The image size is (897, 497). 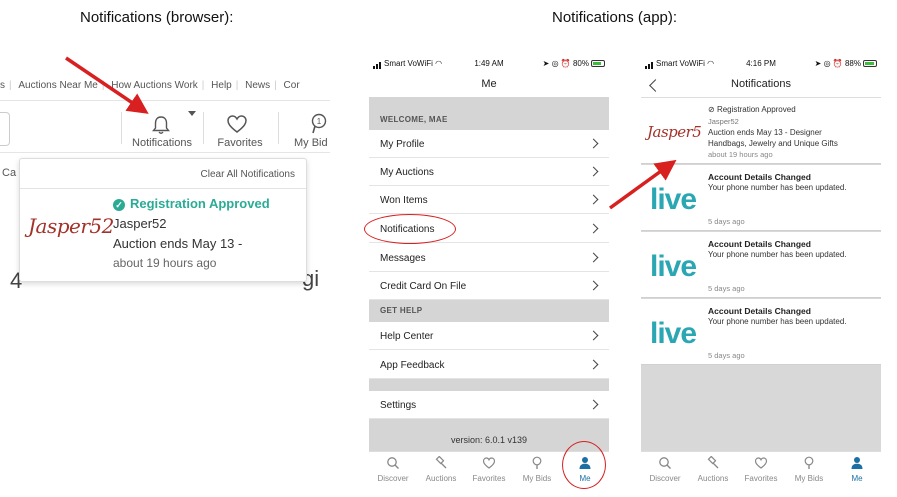 What do you see at coordinates (119, 205) in the screenshot?
I see `check-circle-icon: ✓` at bounding box center [119, 205].